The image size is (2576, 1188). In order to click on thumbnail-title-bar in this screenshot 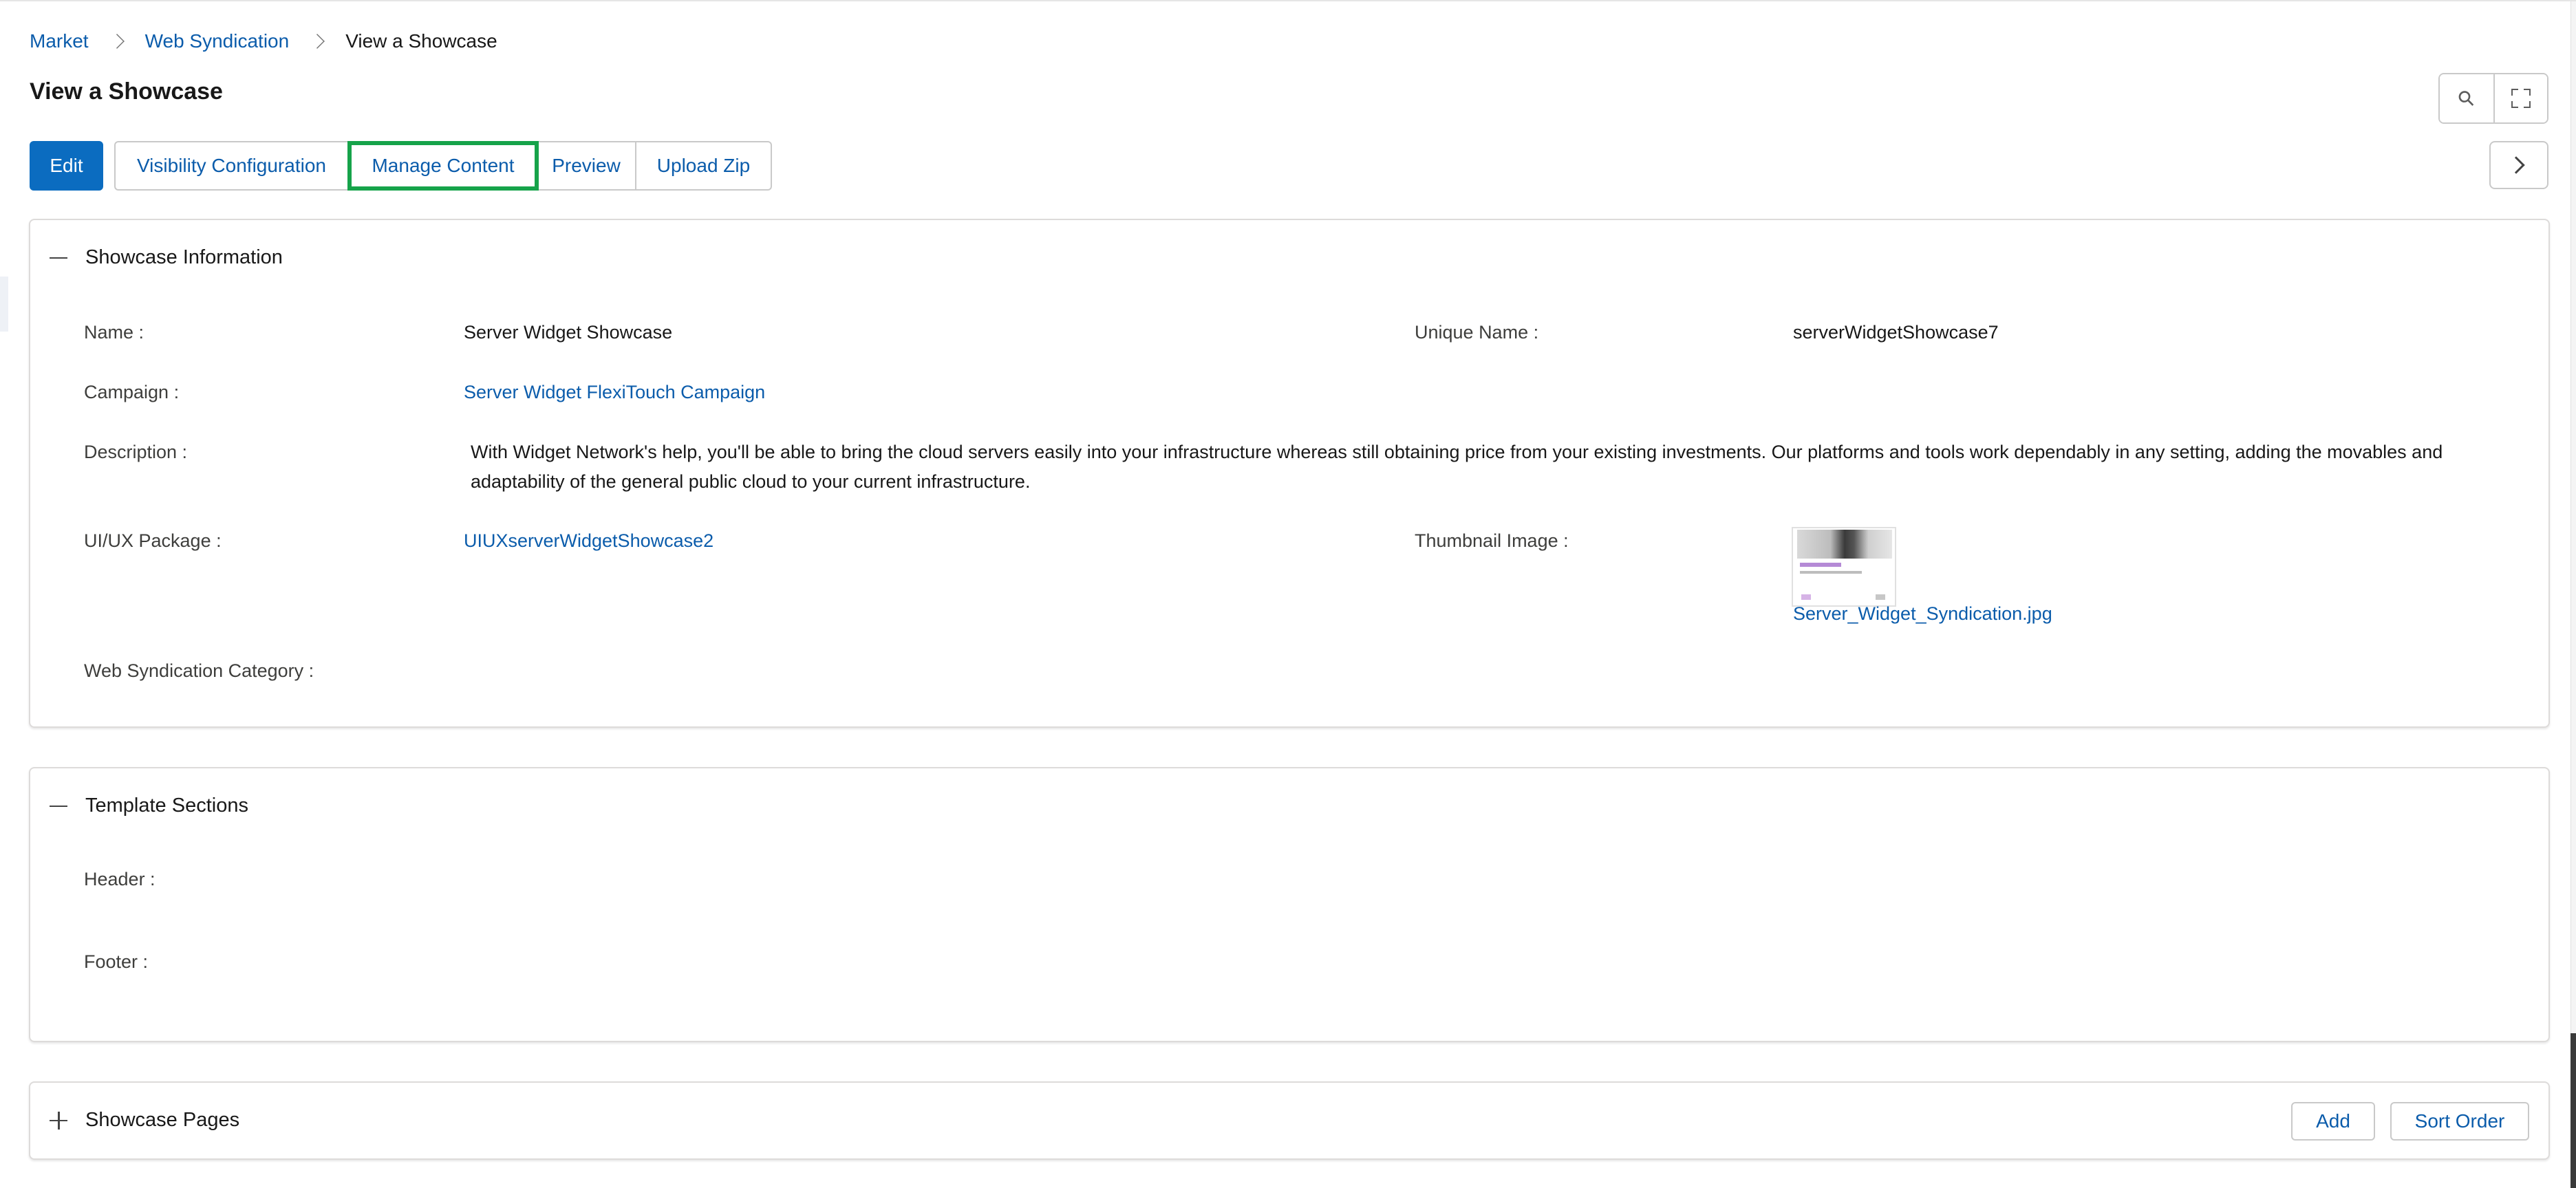, I will do `click(1820, 565)`.